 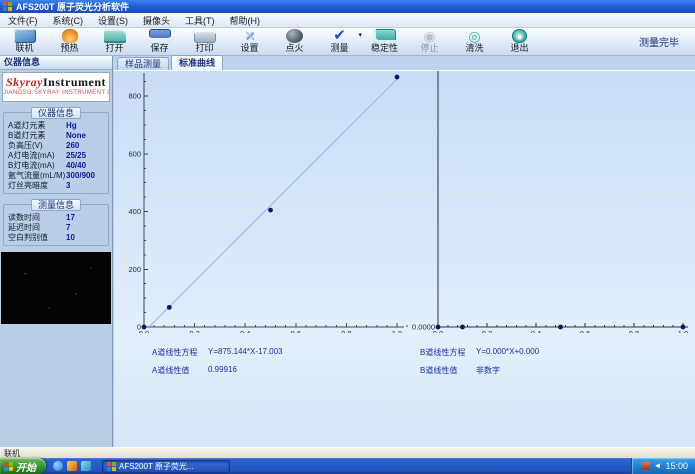 I want to click on open-button: 打开, so click(x=114, y=41).